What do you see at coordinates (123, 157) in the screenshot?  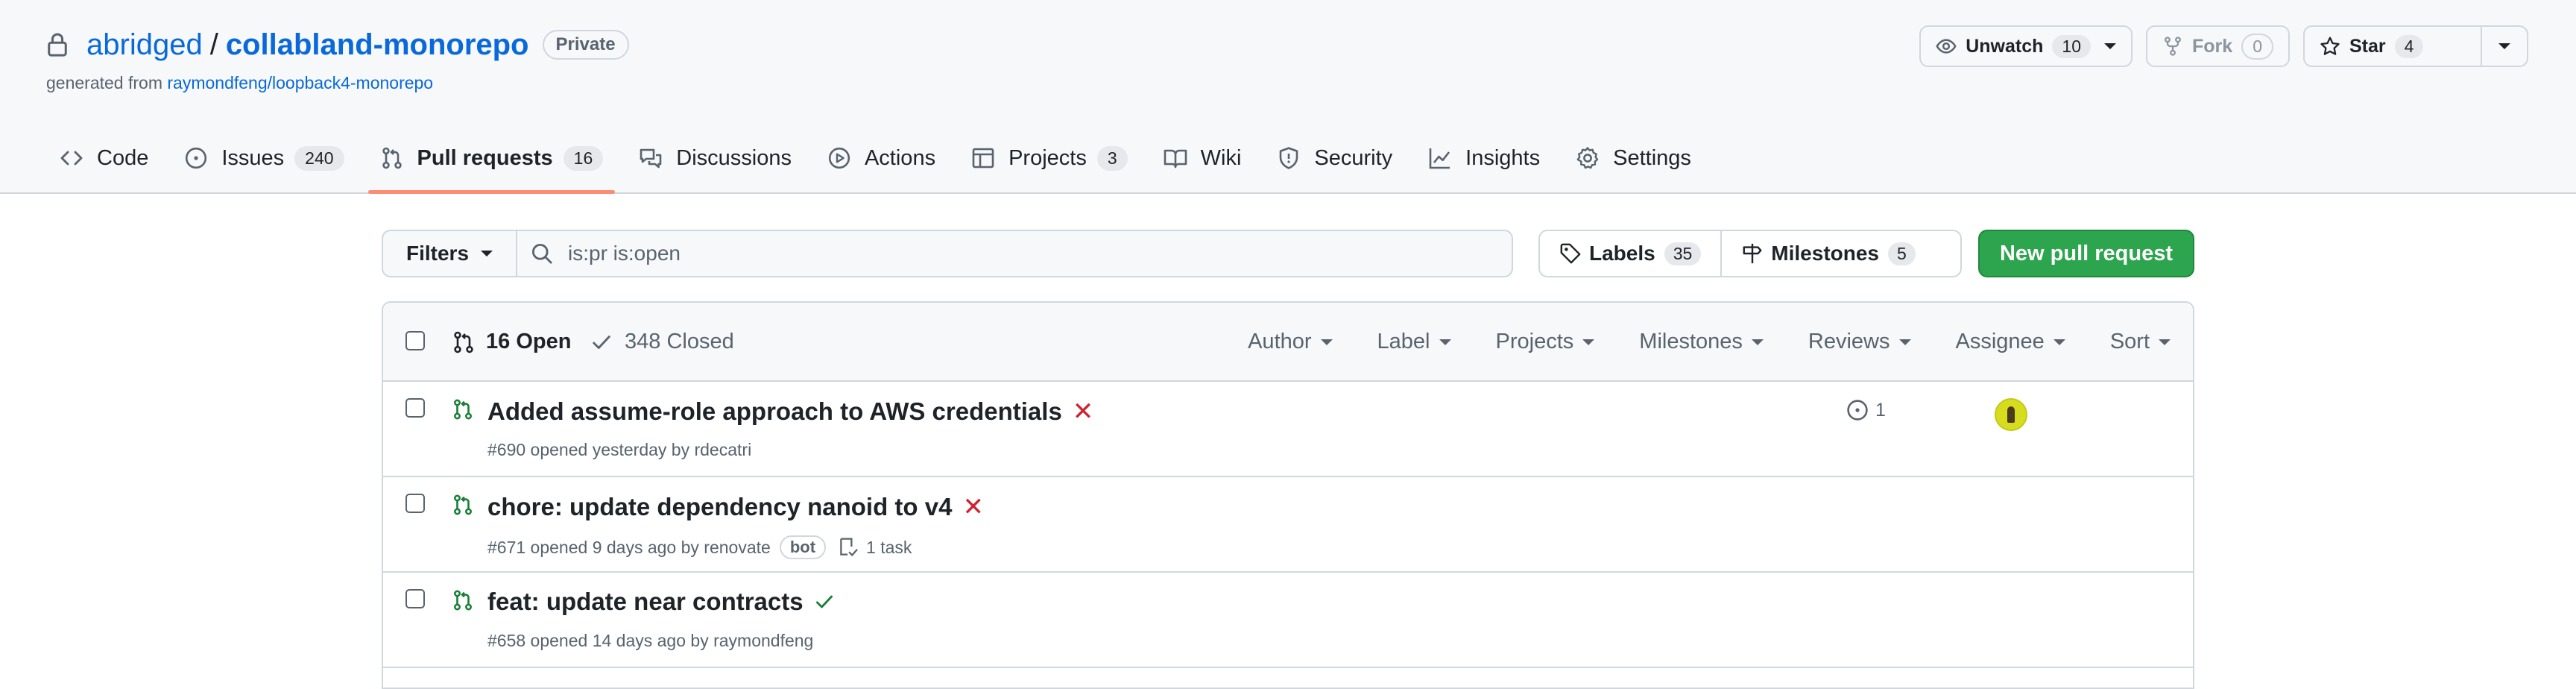 I see `tab-label: Code` at bounding box center [123, 157].